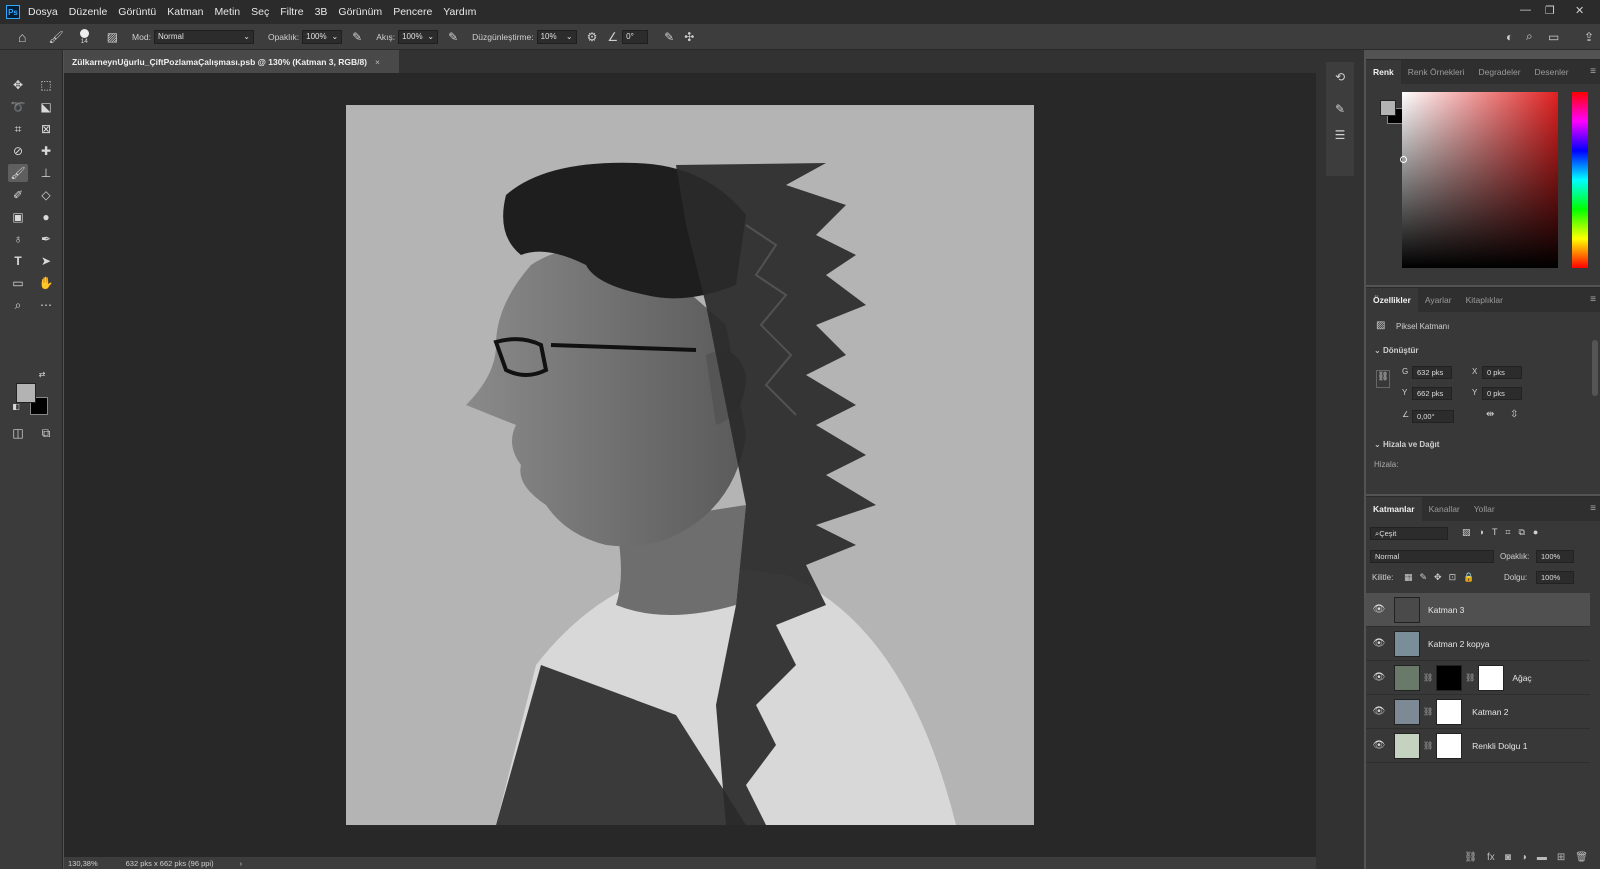 Image resolution: width=1600 pixels, height=869 pixels. I want to click on status-menu-arrow: ›, so click(241, 863).